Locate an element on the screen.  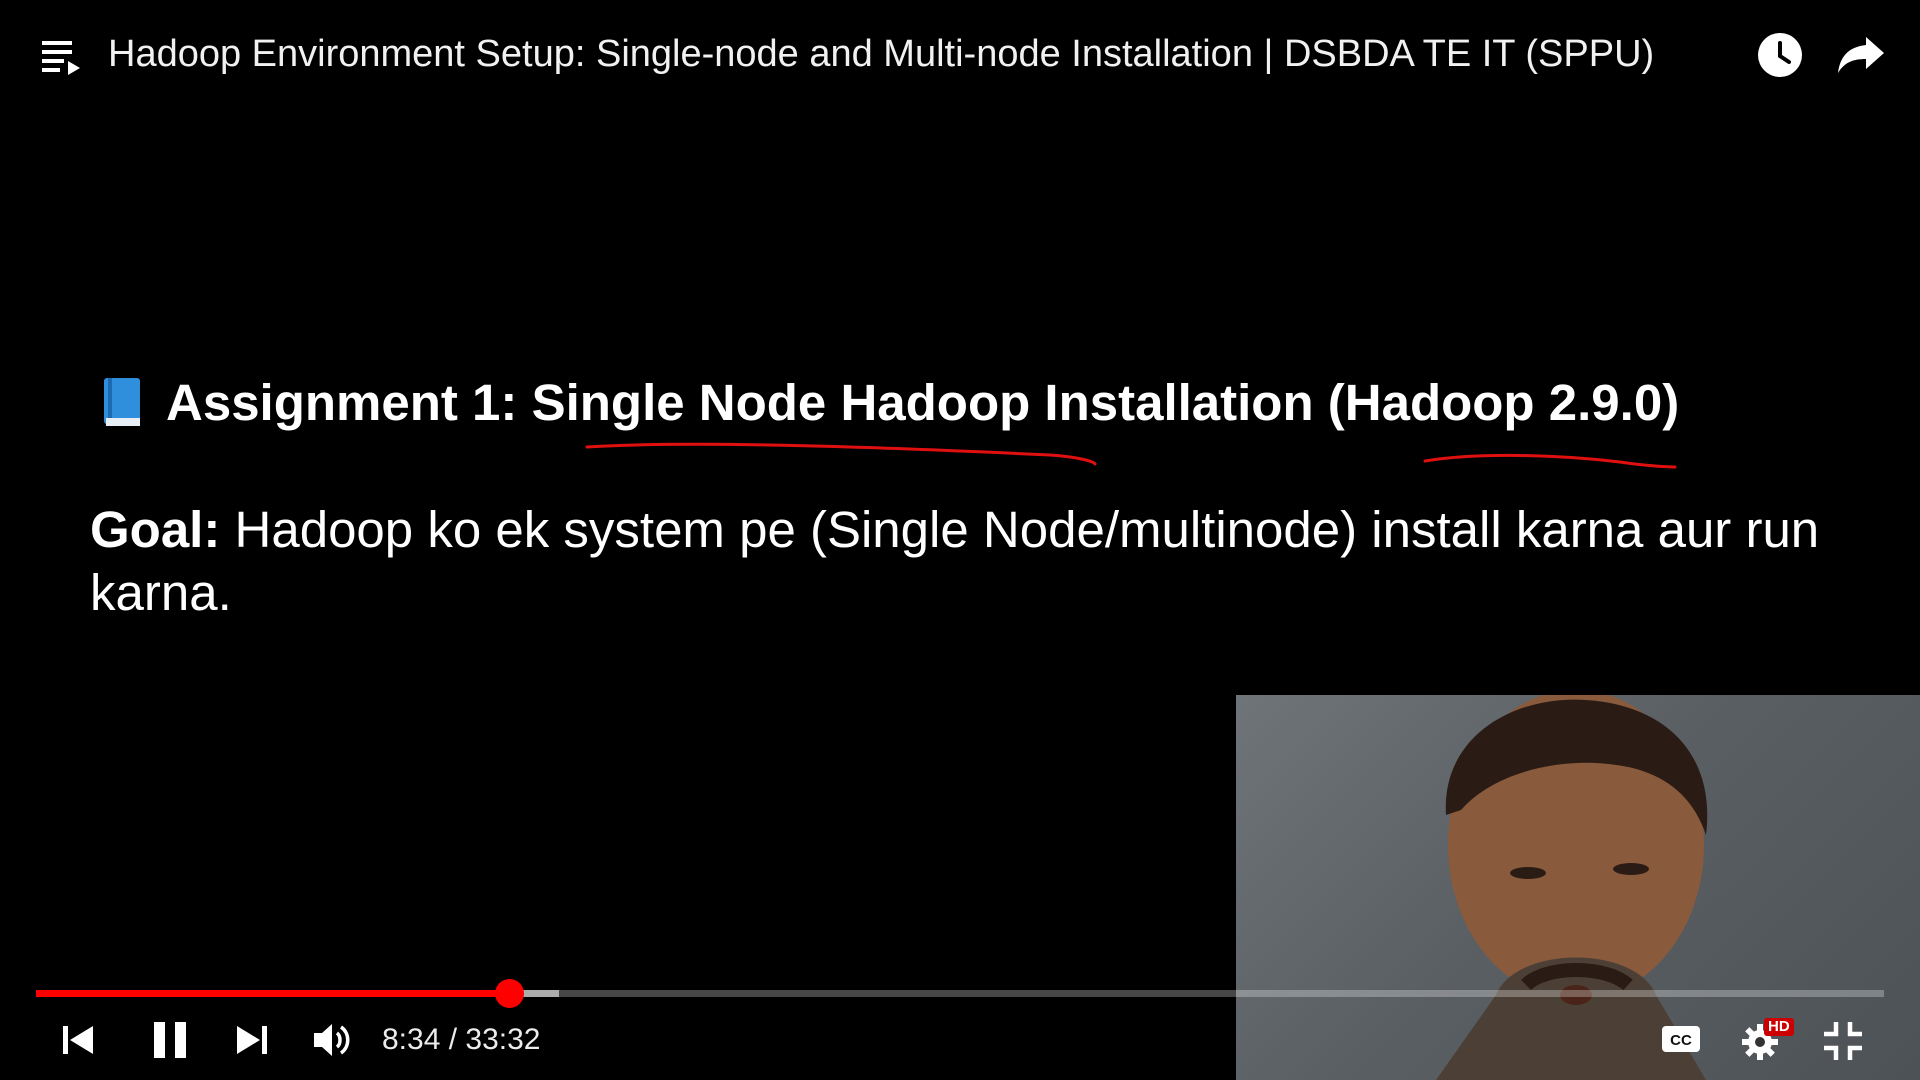
playlist-icon is located at coordinates (61, 58).